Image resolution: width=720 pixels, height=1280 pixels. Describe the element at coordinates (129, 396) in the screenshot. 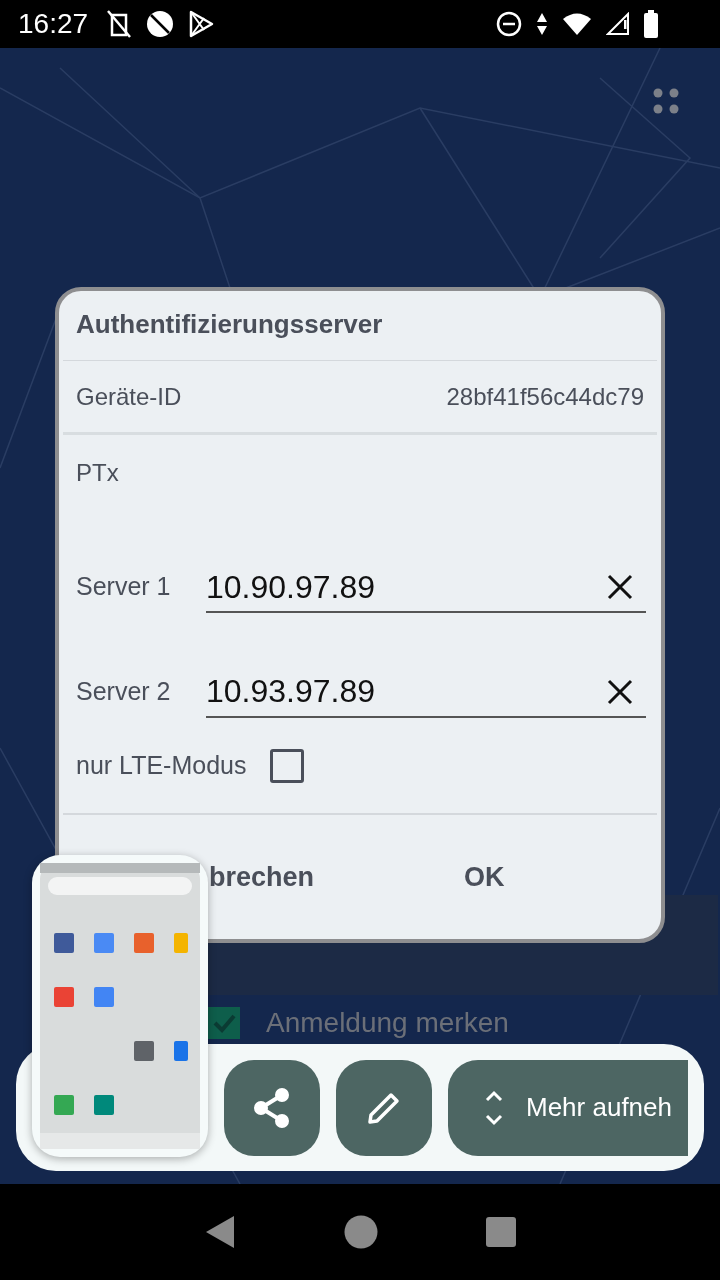

I see `device-id-label: Geräte-ID` at that location.